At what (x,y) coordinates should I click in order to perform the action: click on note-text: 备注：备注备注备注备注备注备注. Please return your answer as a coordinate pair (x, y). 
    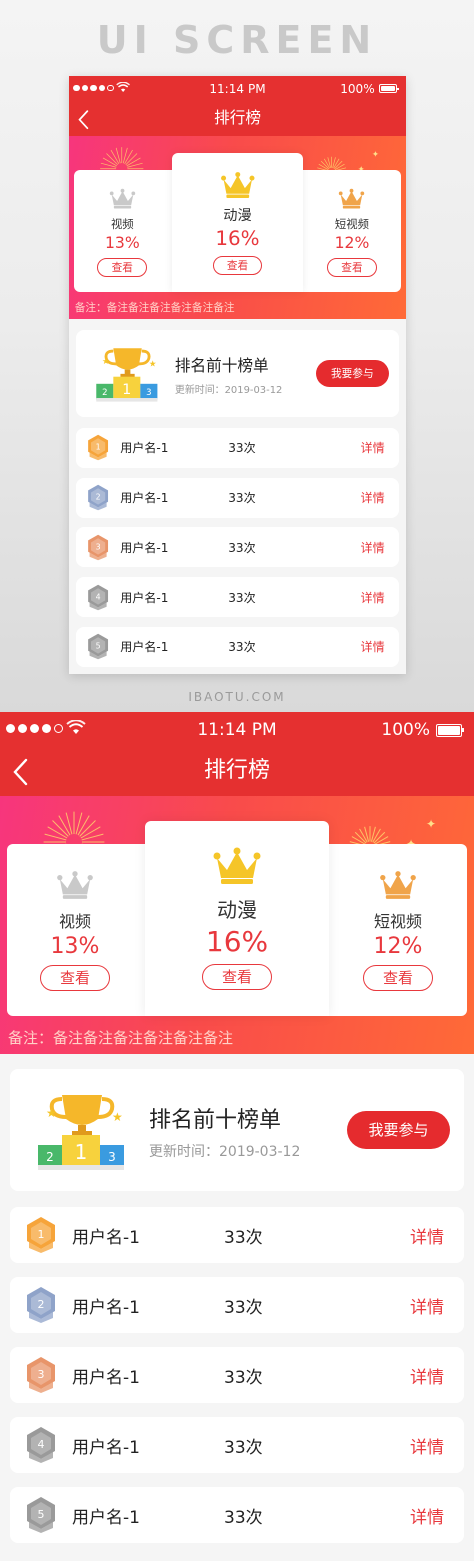
    Looking at the image, I should click on (121, 1038).